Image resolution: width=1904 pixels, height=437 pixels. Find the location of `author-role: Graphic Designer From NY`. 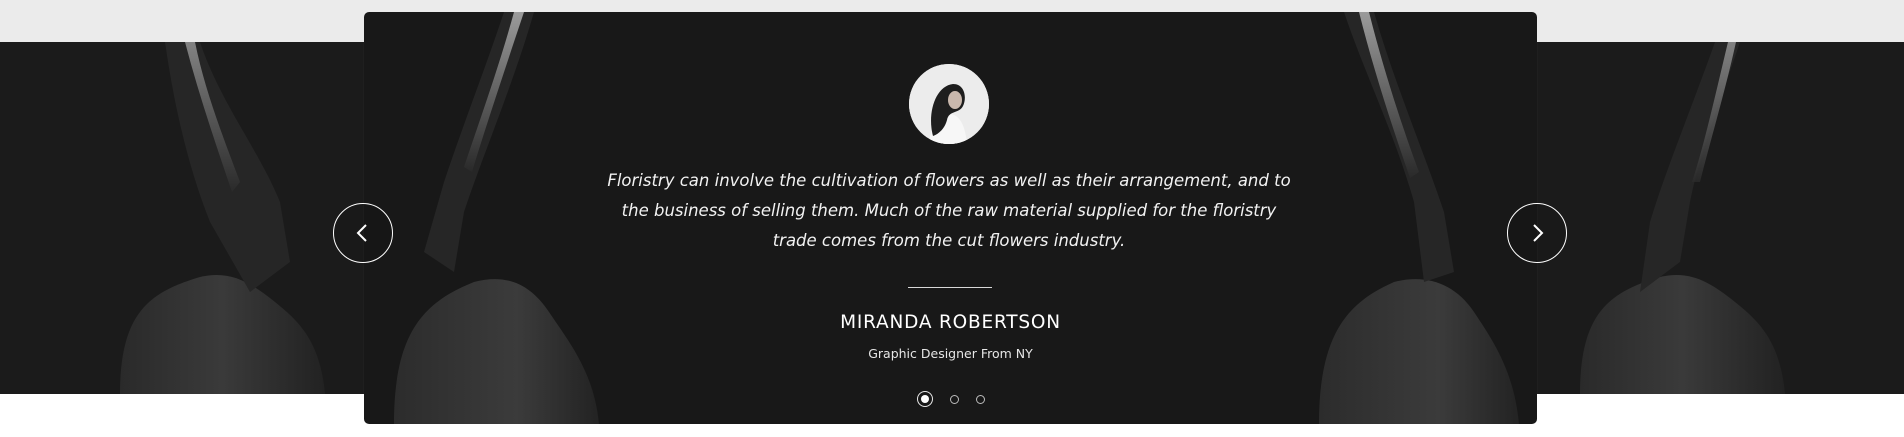

author-role: Graphic Designer From NY is located at coordinates (950, 353).